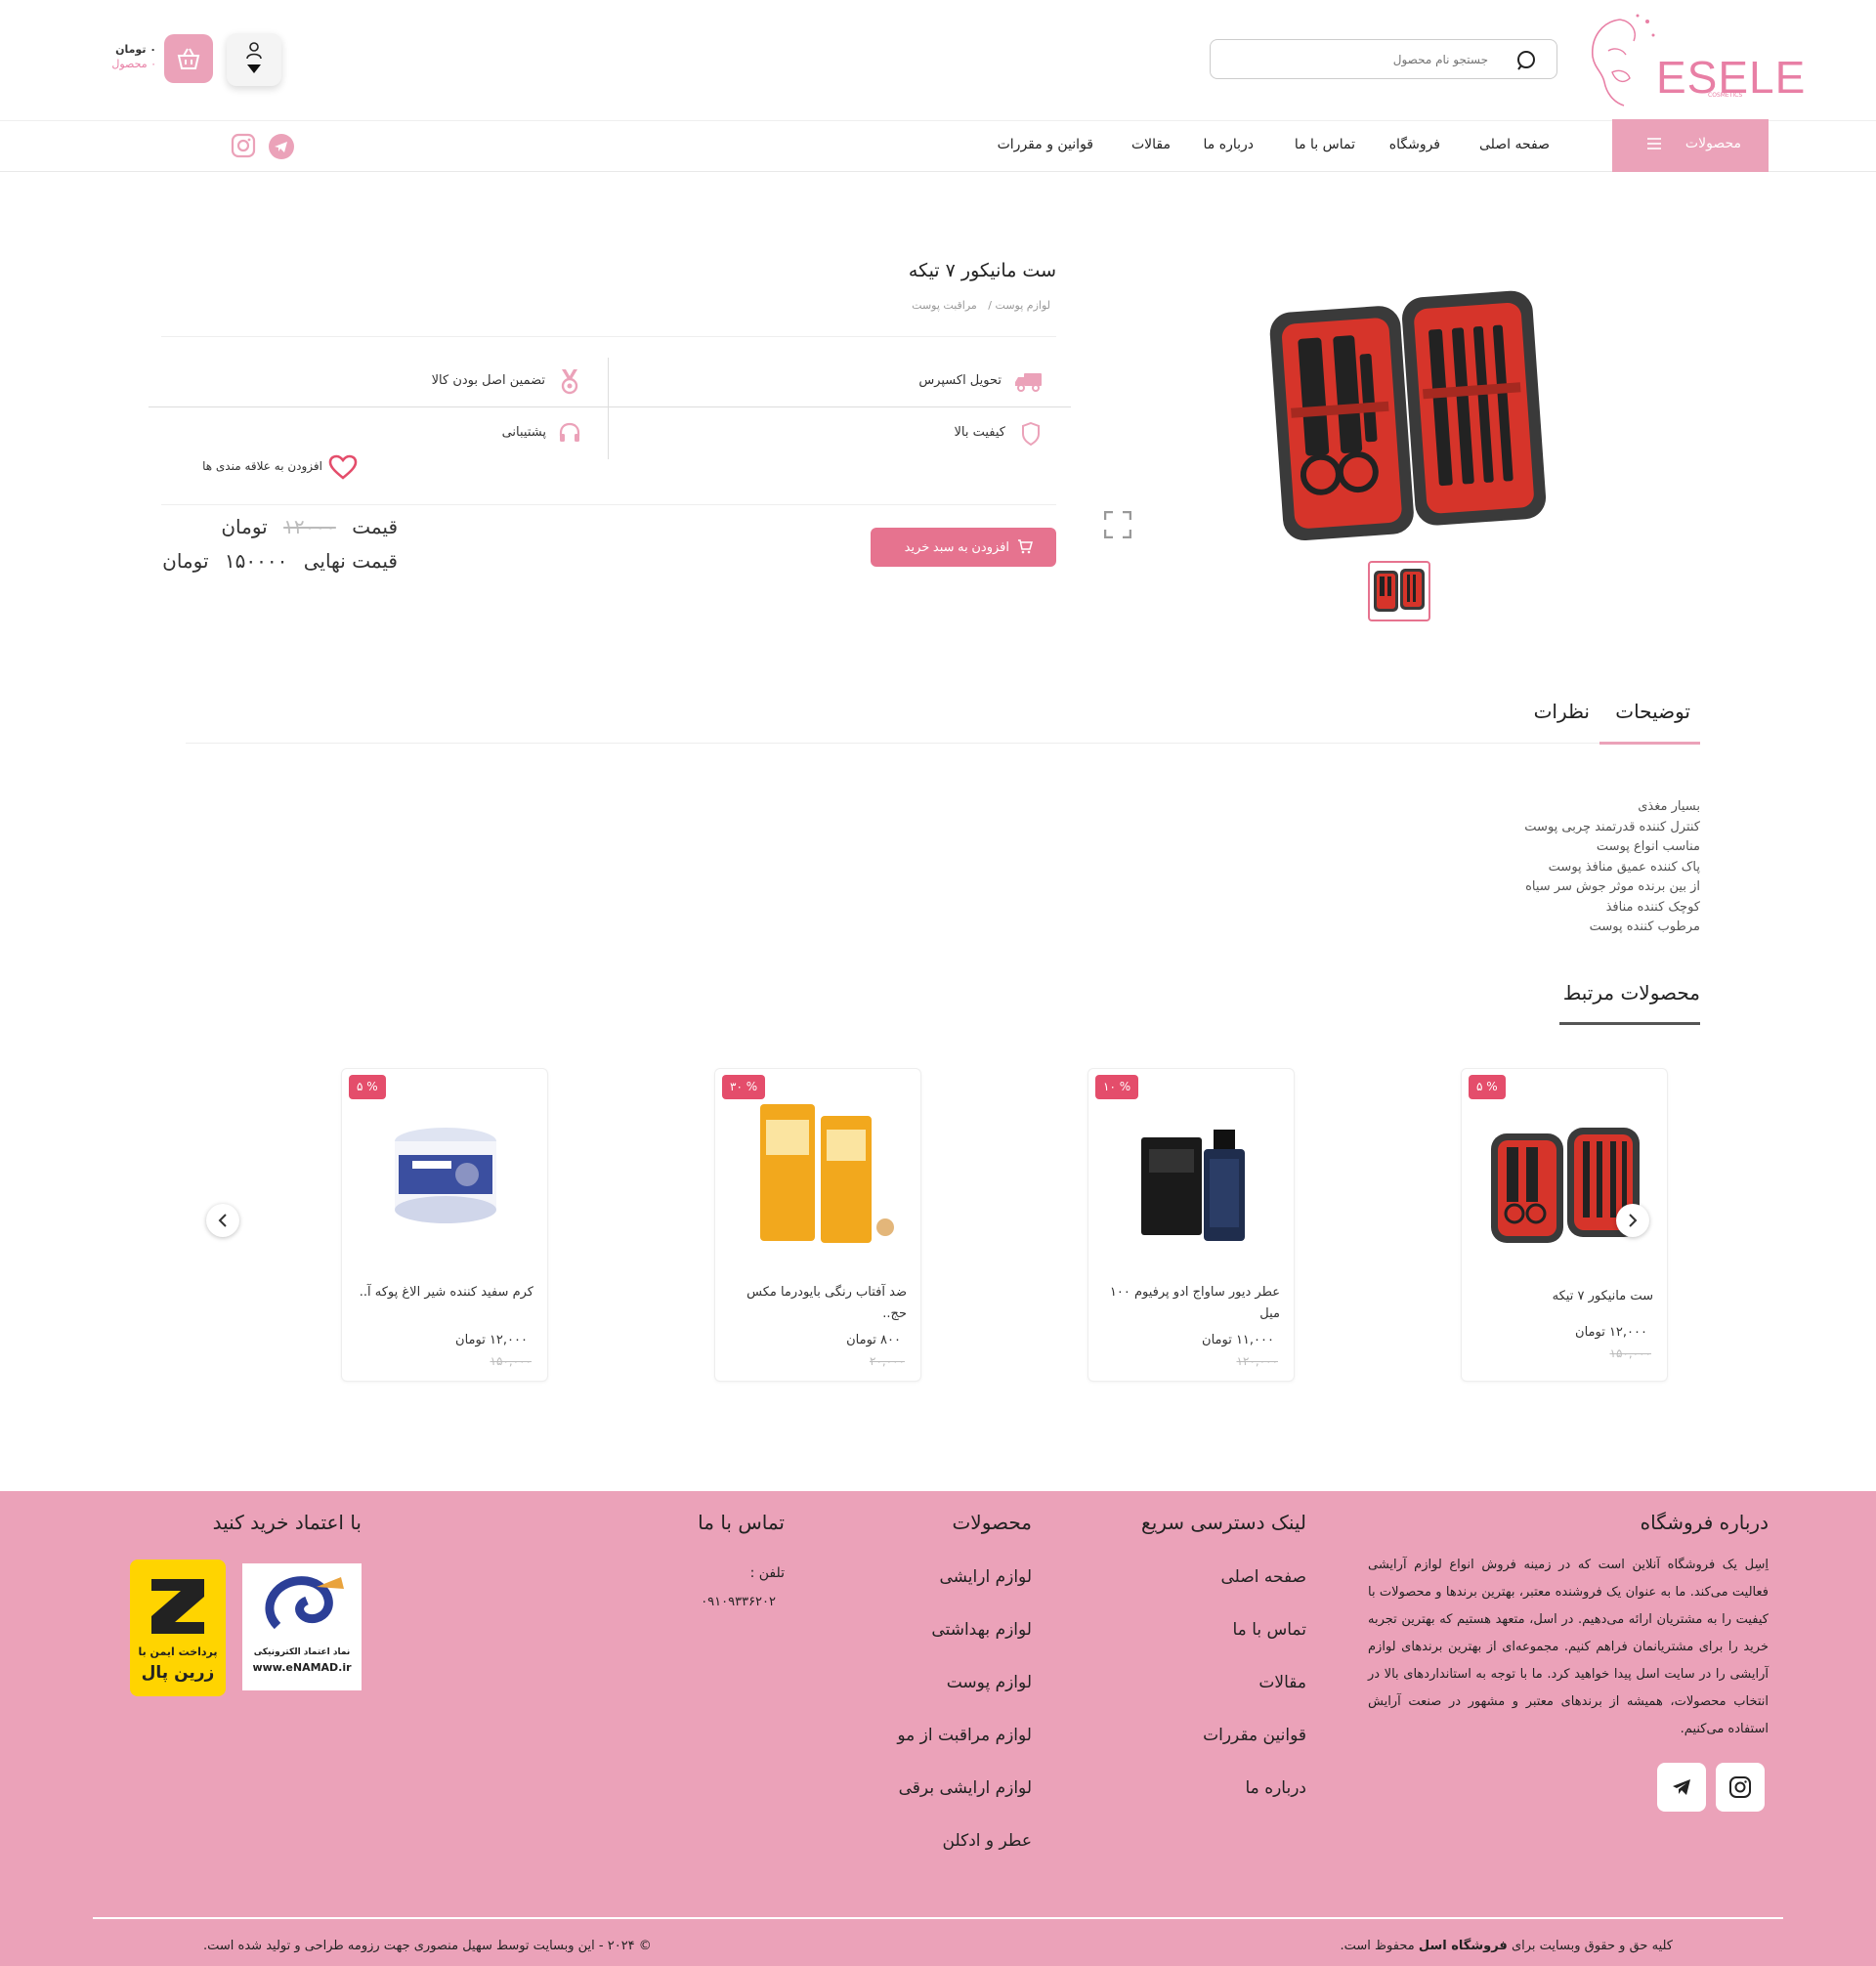  I want to click on breadcrumb-item: مراقبت پوست, so click(944, 305).